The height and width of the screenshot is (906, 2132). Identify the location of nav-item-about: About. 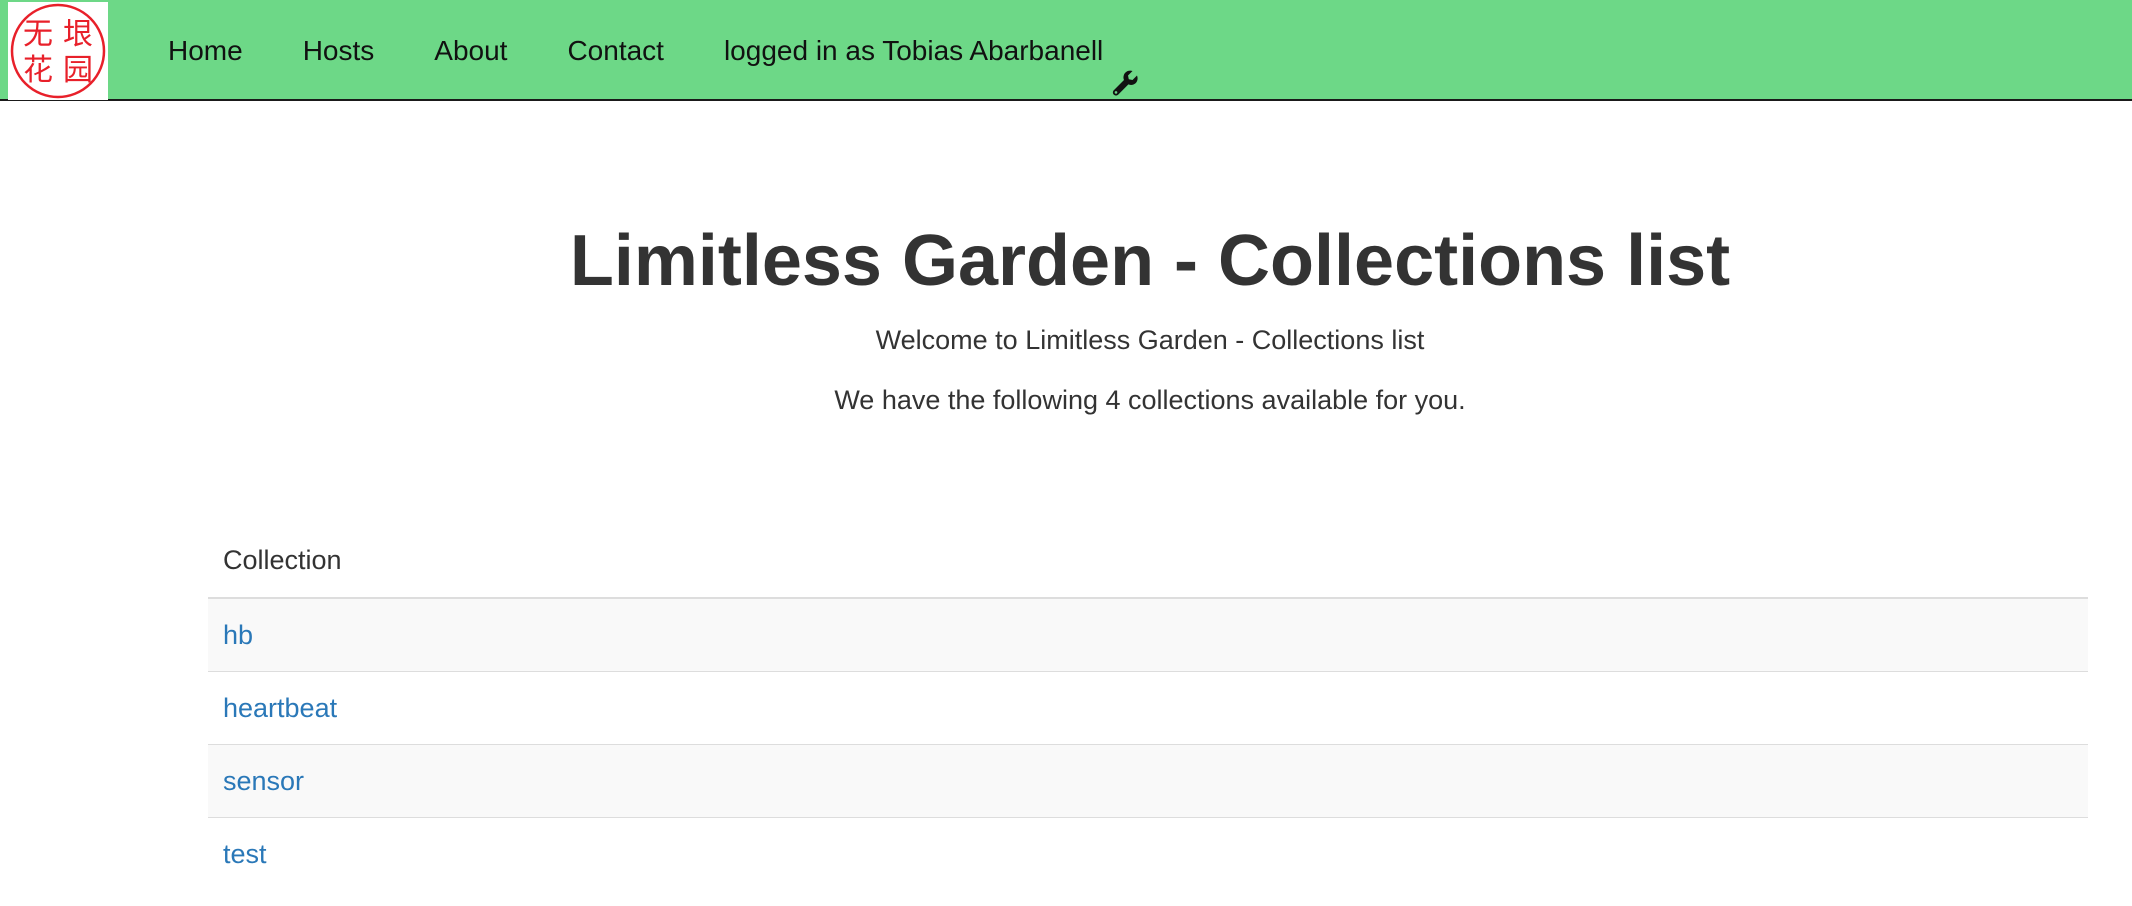
(470, 50).